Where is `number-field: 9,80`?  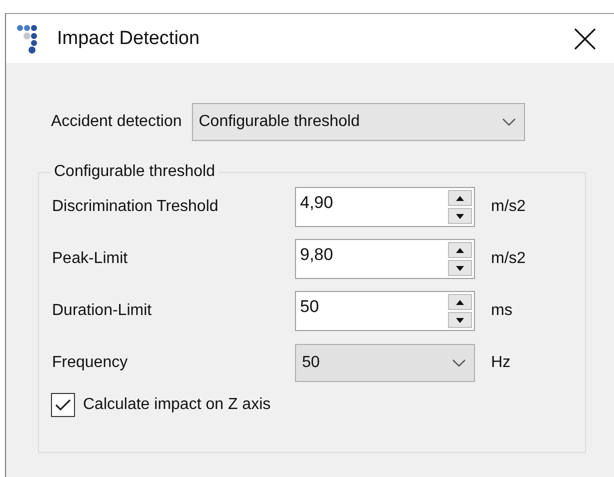
number-field: 9,80 is located at coordinates (385, 259).